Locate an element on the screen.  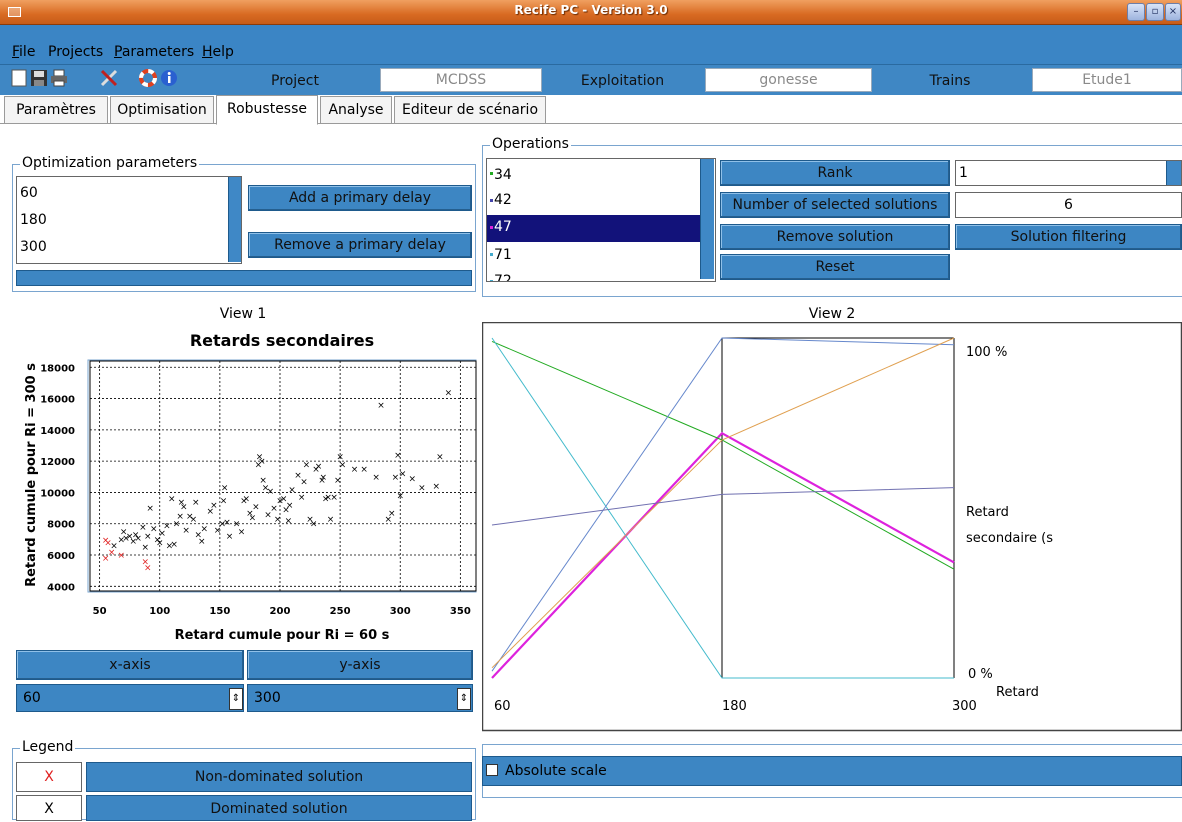
list-item: 300 is located at coordinates (33, 247).